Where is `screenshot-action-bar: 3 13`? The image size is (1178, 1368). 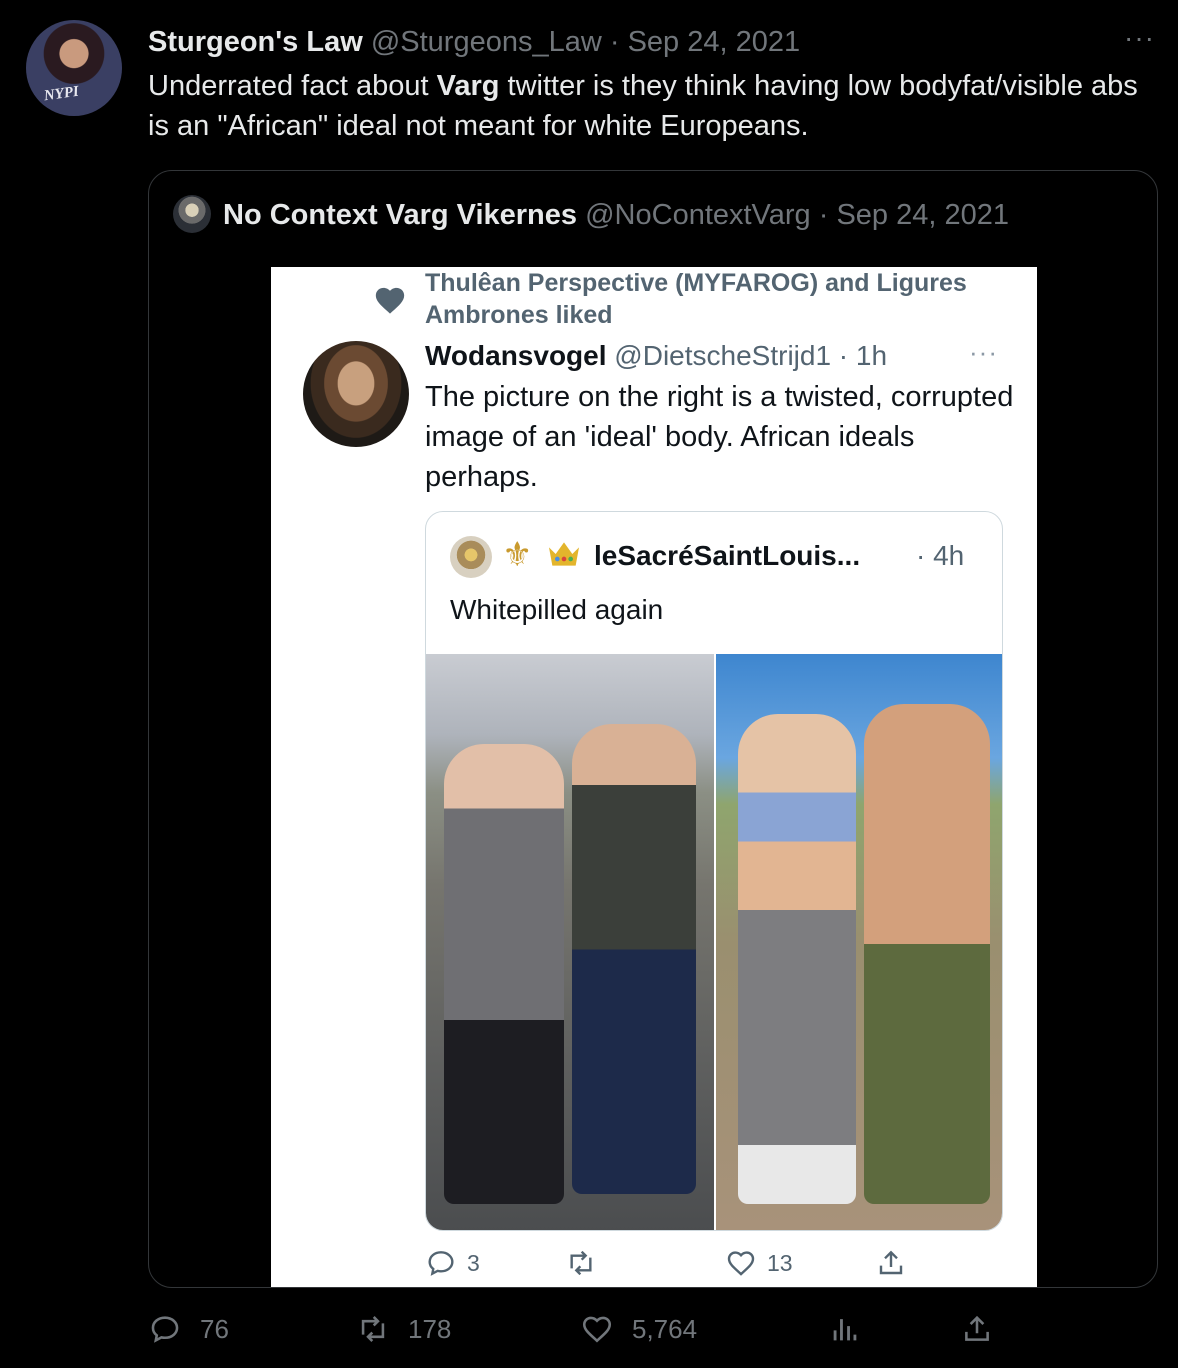 screenshot-action-bar: 3 13 is located at coordinates (725, 1264).